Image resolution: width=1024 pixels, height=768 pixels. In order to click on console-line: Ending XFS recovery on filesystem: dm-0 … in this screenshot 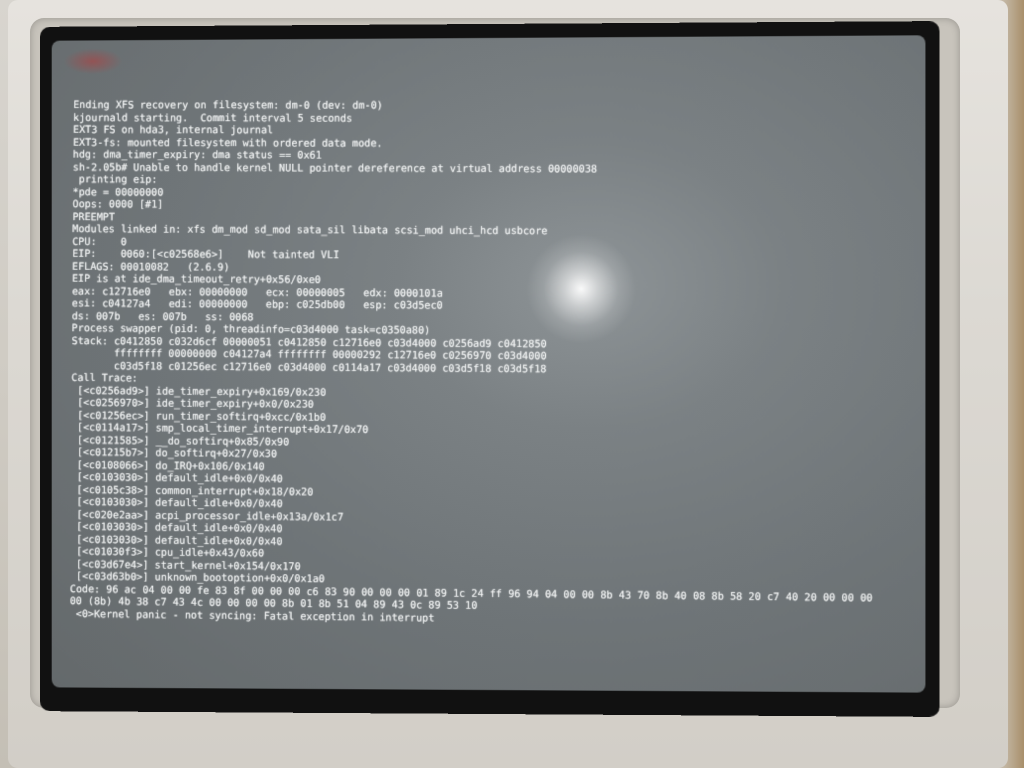, I will do `click(474, 107)`.